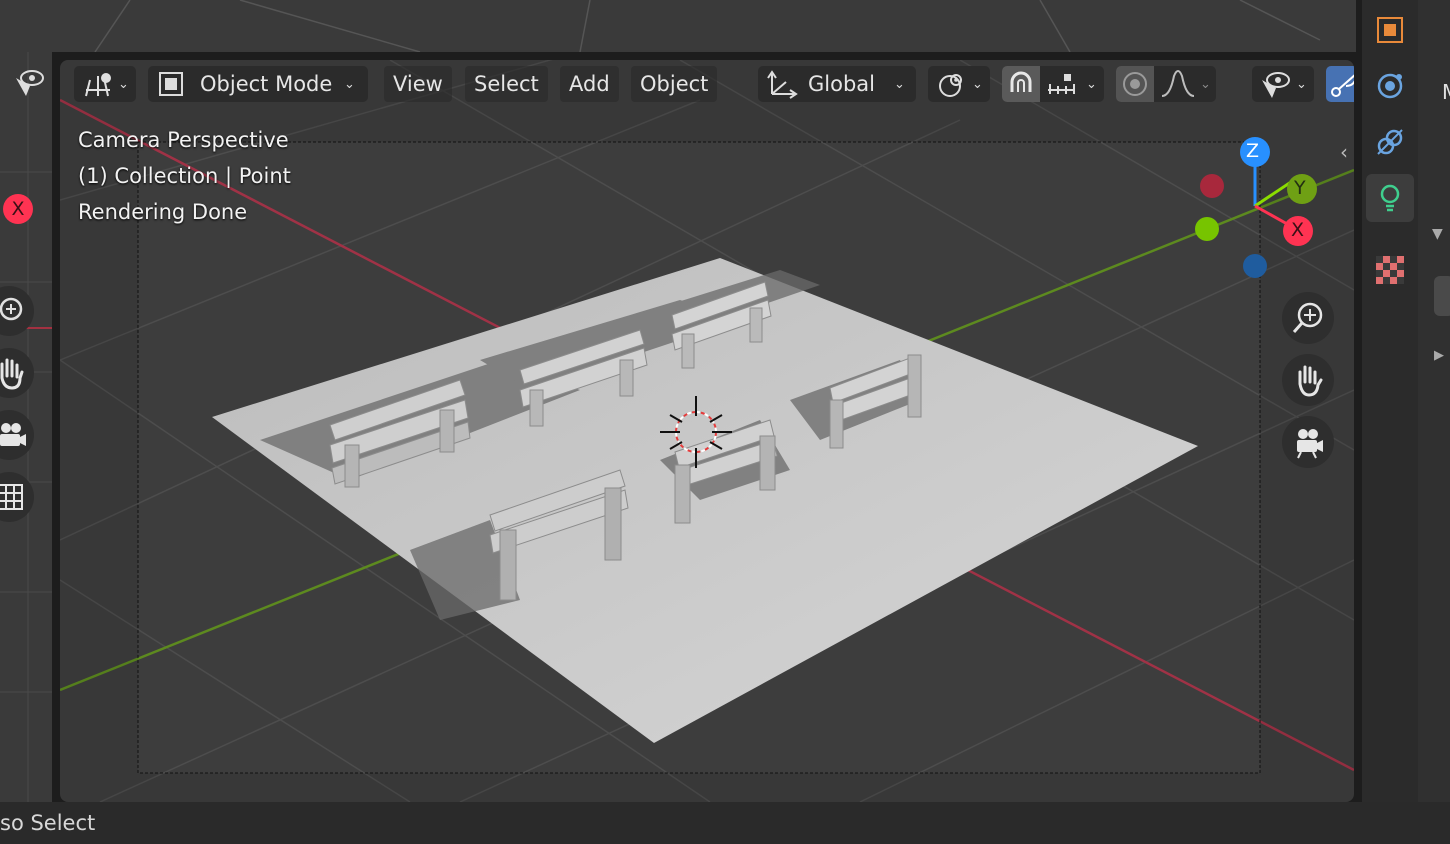 The image size is (1450, 844). What do you see at coordinates (1446, 92) in the screenshot?
I see `properties-panel-title-partial: M` at bounding box center [1446, 92].